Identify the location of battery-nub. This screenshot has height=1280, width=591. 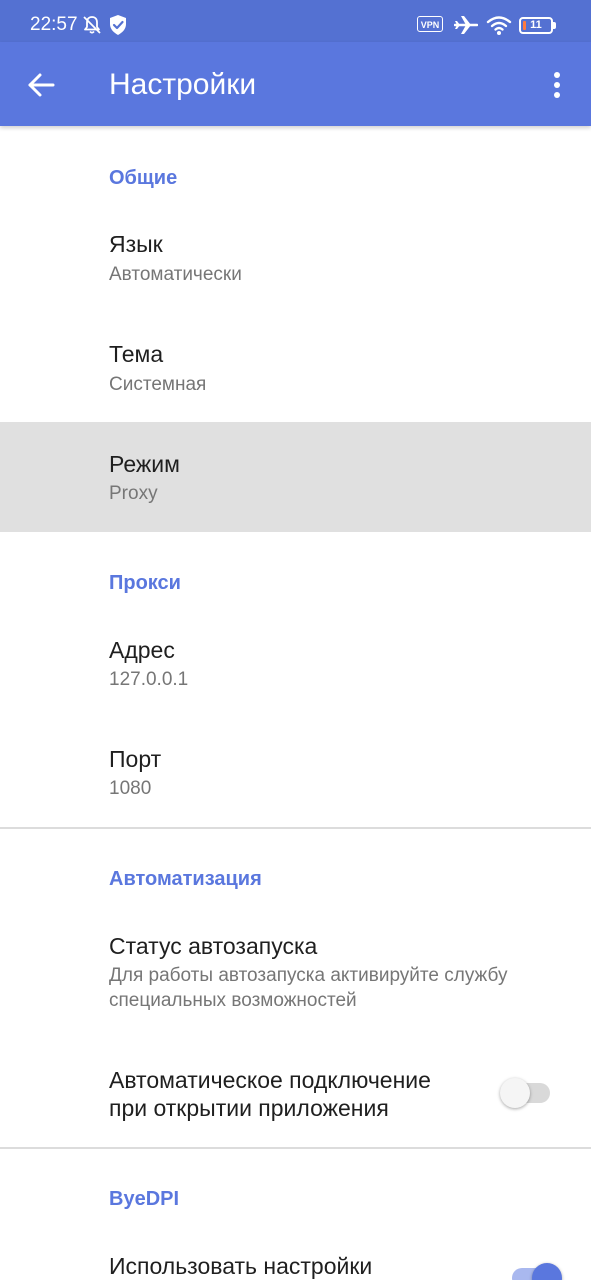
(554, 25).